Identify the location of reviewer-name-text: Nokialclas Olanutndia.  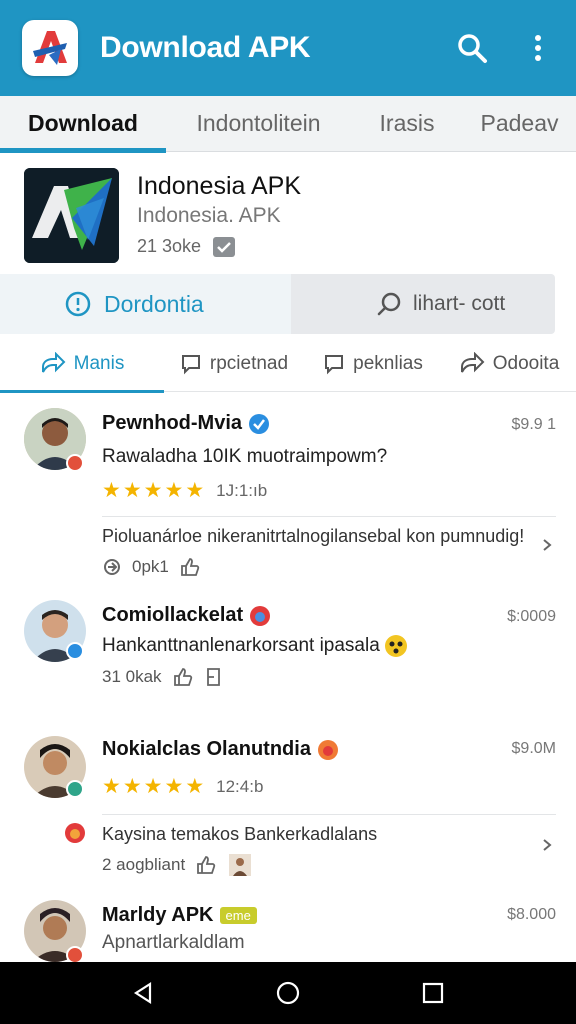
(206, 749).